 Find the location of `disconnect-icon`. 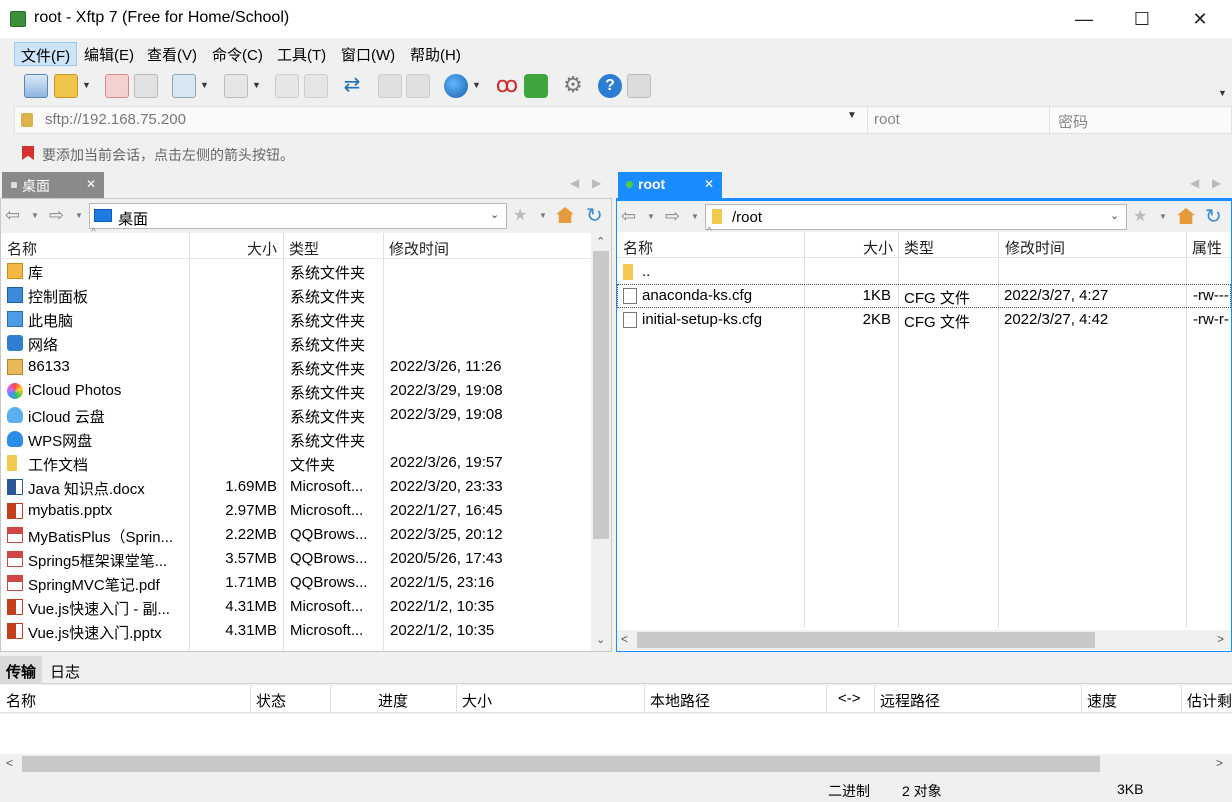

disconnect-icon is located at coordinates (117, 86).